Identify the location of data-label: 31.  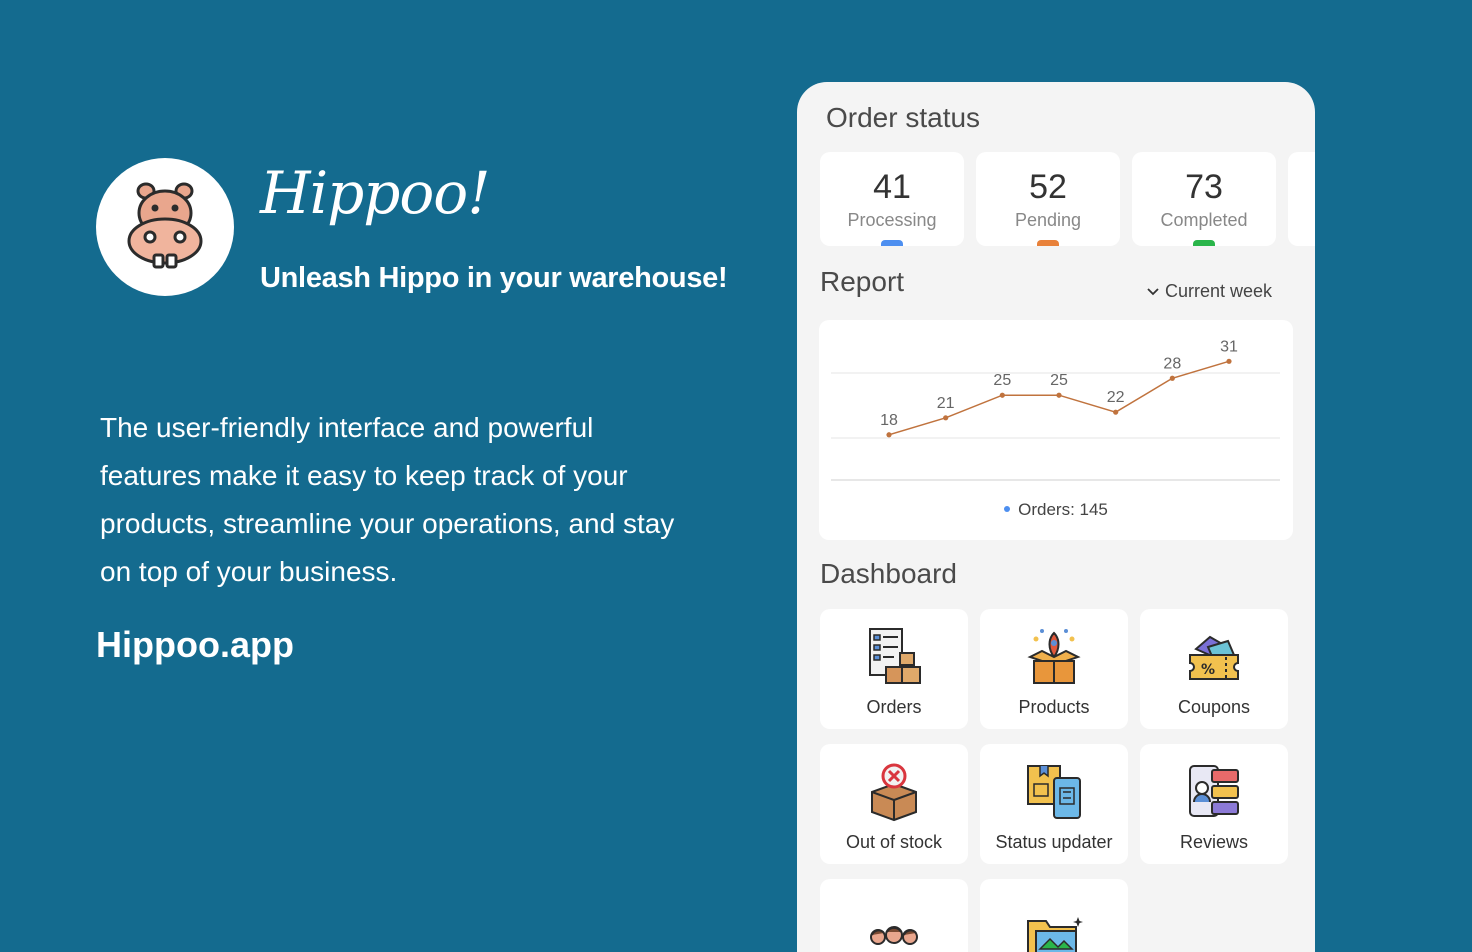
(1229, 346).